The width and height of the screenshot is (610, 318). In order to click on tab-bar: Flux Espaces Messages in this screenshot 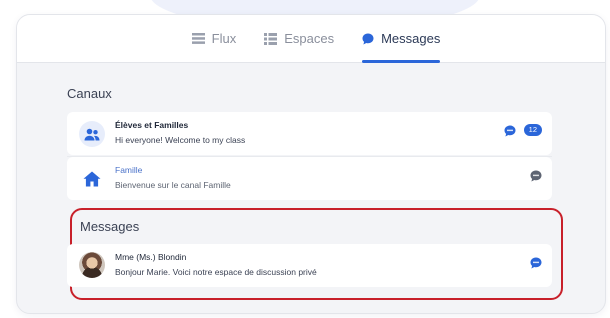, I will do `click(311, 39)`.